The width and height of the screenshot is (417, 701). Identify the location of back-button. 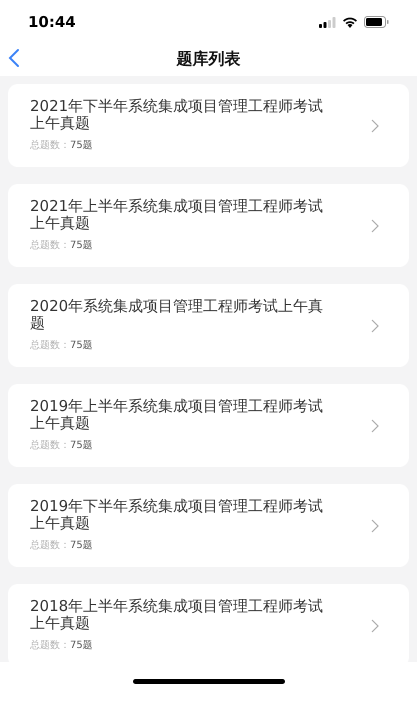
(14, 58).